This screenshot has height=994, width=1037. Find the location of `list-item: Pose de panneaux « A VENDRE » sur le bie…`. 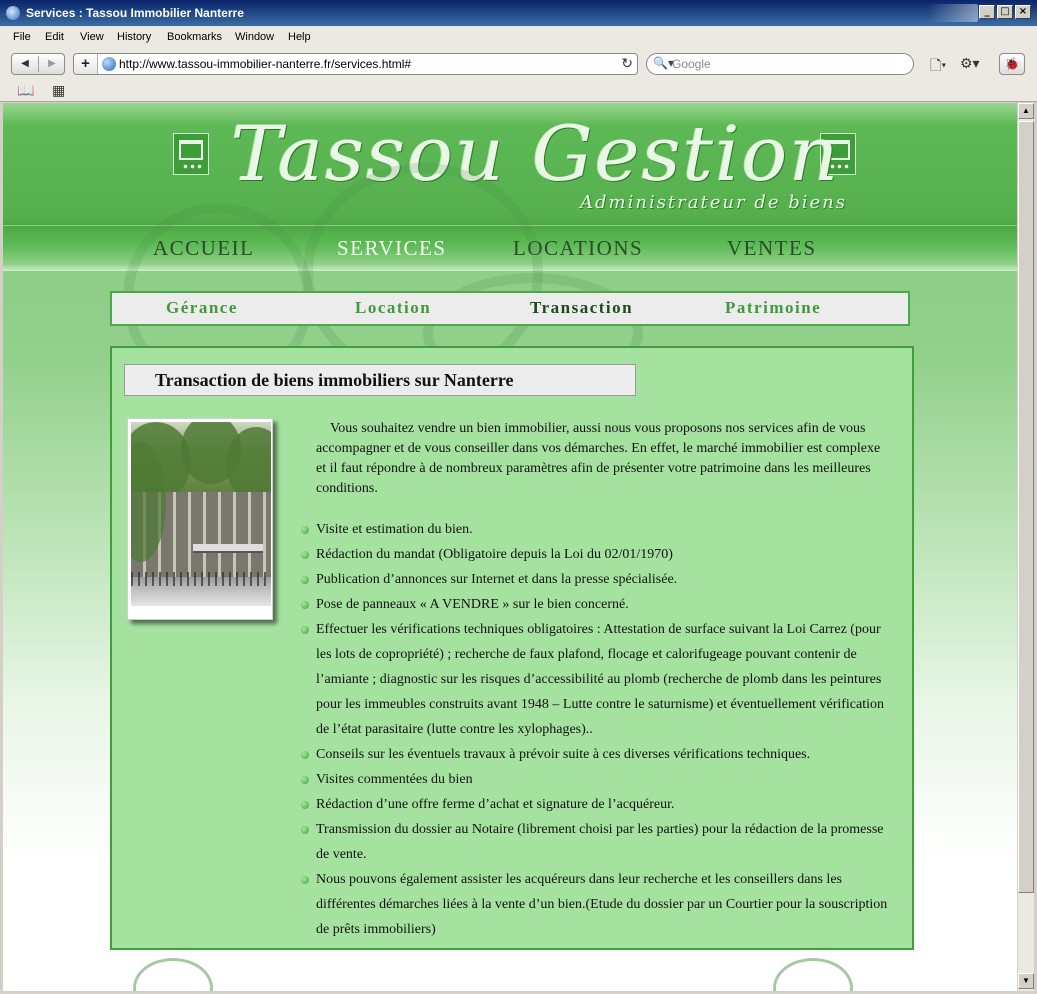

list-item: Pose de panneaux « A VENDRE » sur le bie… is located at coordinates (595, 604).